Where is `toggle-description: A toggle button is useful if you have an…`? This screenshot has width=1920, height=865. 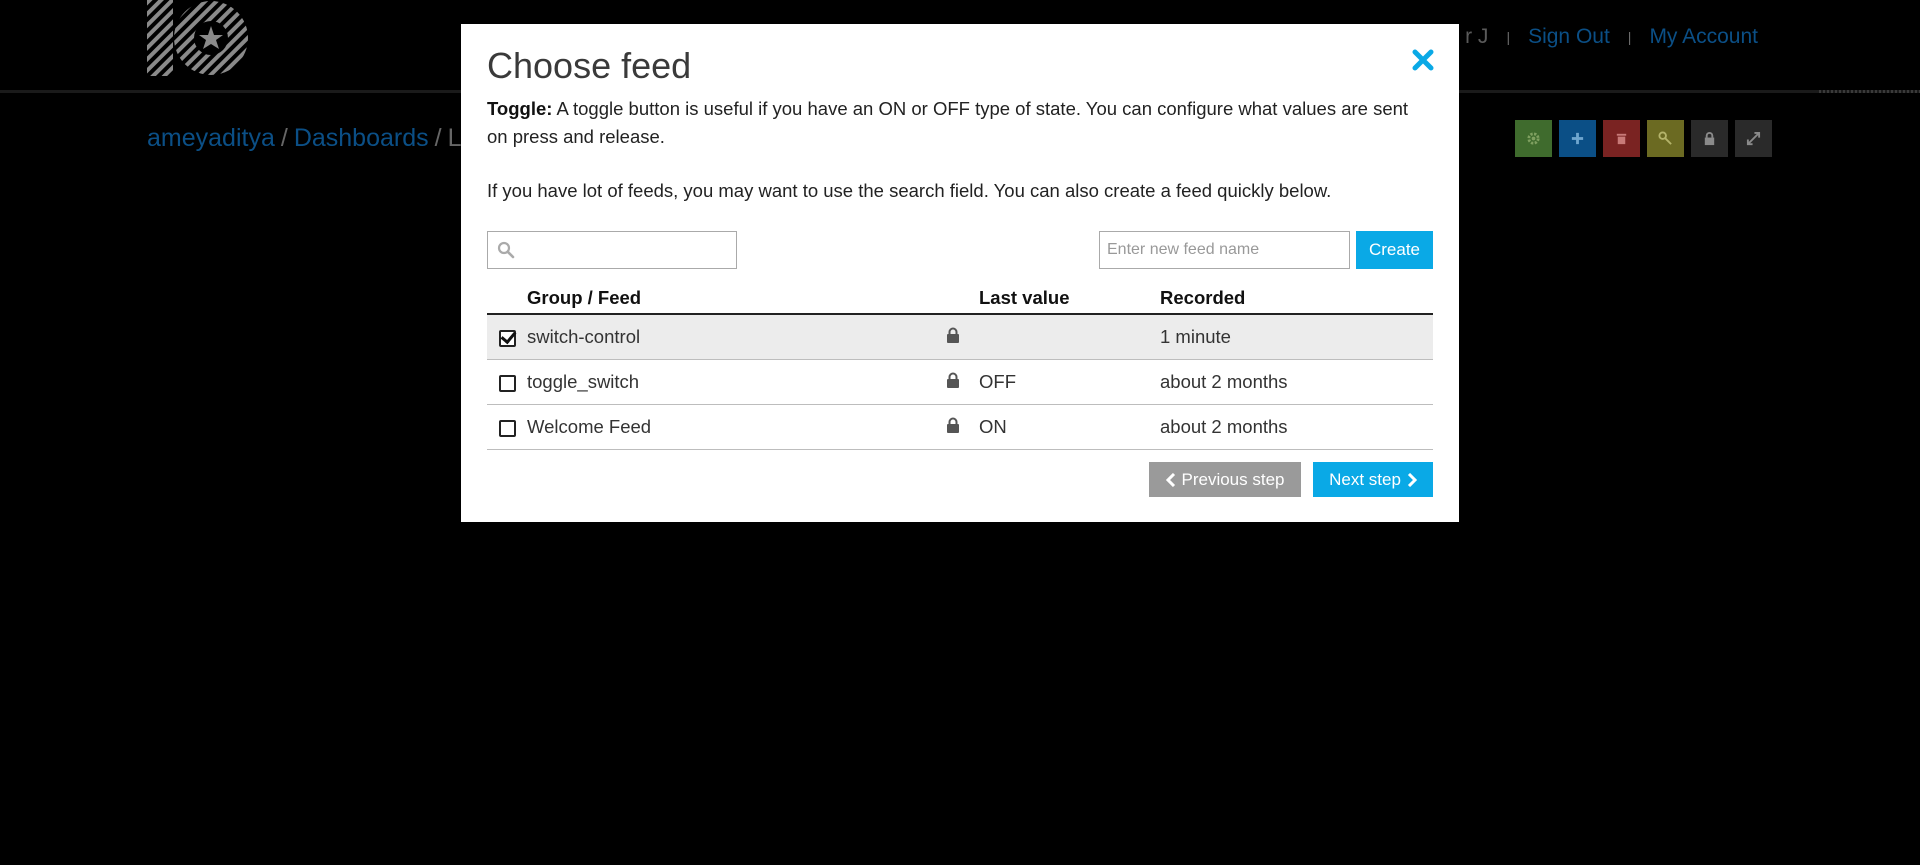
toggle-description: A toggle button is useful if you have an… is located at coordinates (948, 123).